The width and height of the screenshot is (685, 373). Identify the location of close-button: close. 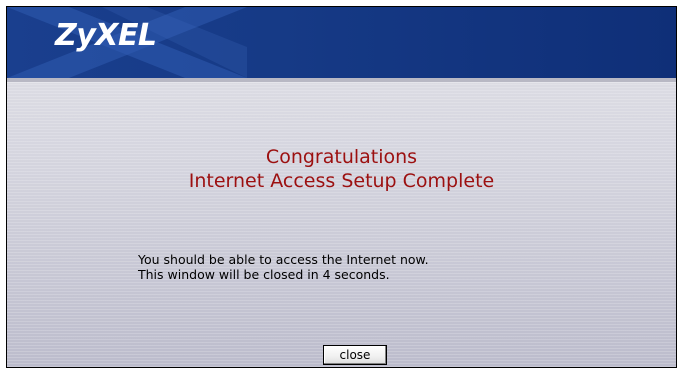
(355, 355).